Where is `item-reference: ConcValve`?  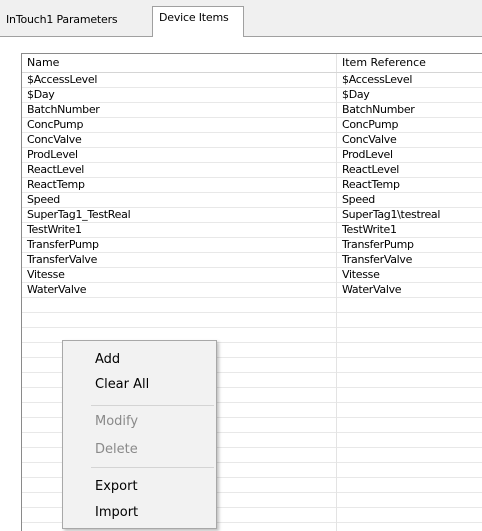
item-reference: ConcValve is located at coordinates (369, 139).